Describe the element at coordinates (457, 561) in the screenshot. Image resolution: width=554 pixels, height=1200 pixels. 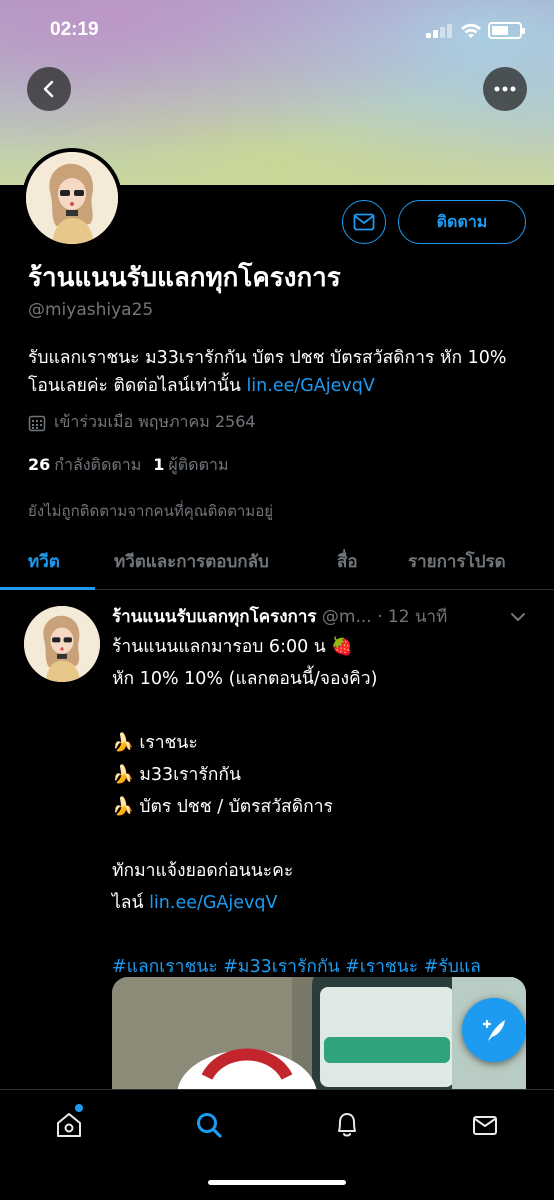
I see `tab-likes: รายการโปรด` at that location.